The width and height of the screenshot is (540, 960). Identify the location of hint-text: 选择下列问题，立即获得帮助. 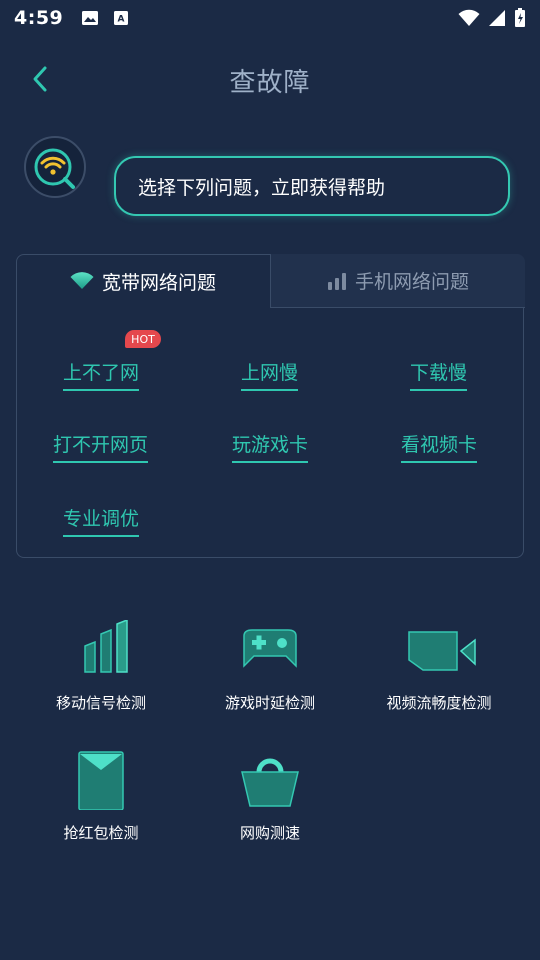
(262, 187).